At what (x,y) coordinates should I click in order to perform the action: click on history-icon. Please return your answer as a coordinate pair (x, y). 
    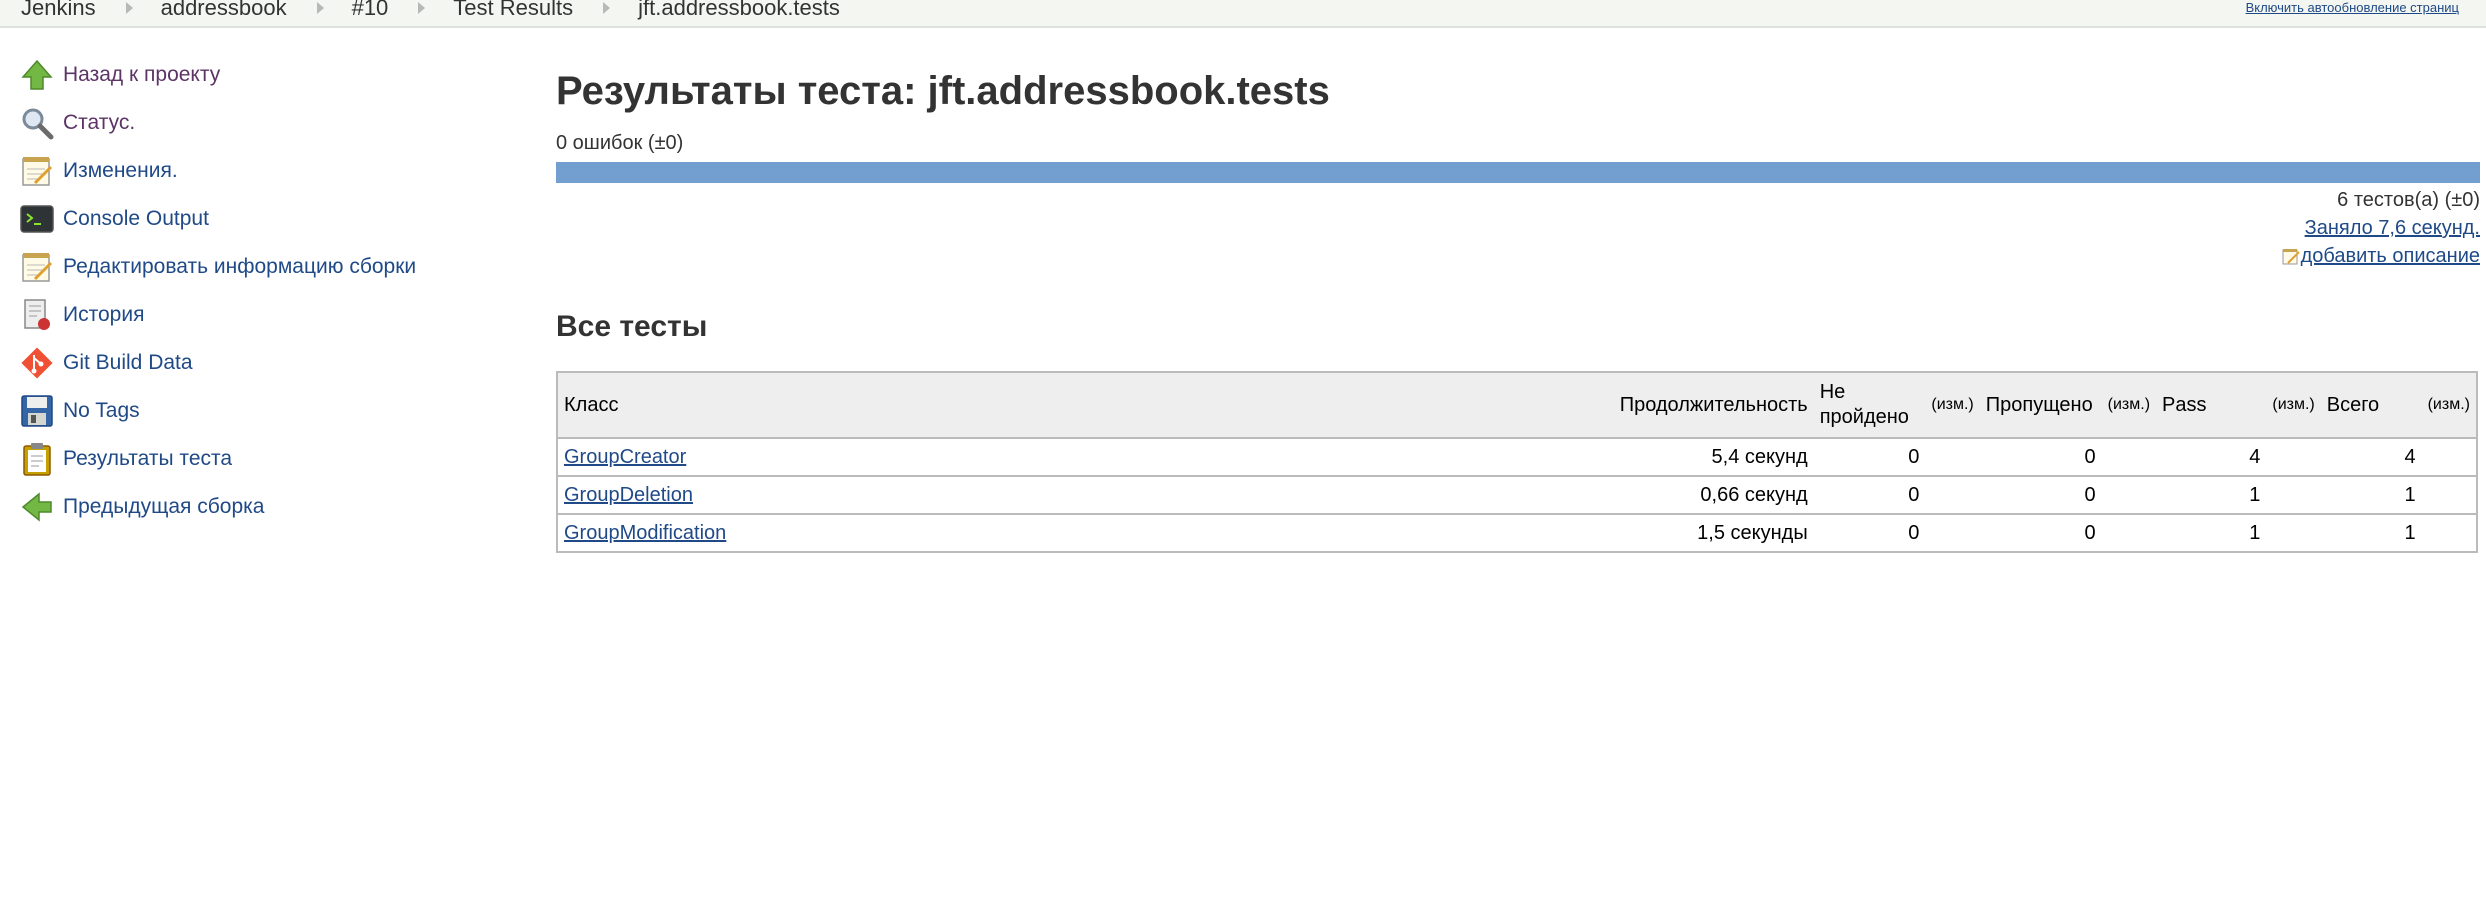
    Looking at the image, I should click on (37, 315).